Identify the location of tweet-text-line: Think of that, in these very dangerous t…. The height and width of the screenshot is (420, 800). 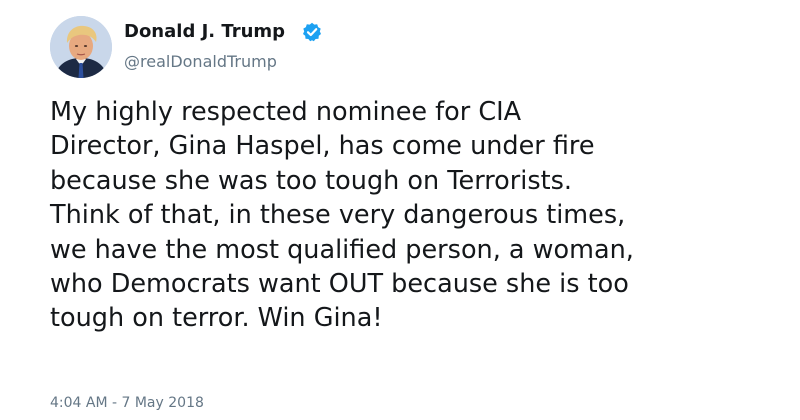
(338, 215).